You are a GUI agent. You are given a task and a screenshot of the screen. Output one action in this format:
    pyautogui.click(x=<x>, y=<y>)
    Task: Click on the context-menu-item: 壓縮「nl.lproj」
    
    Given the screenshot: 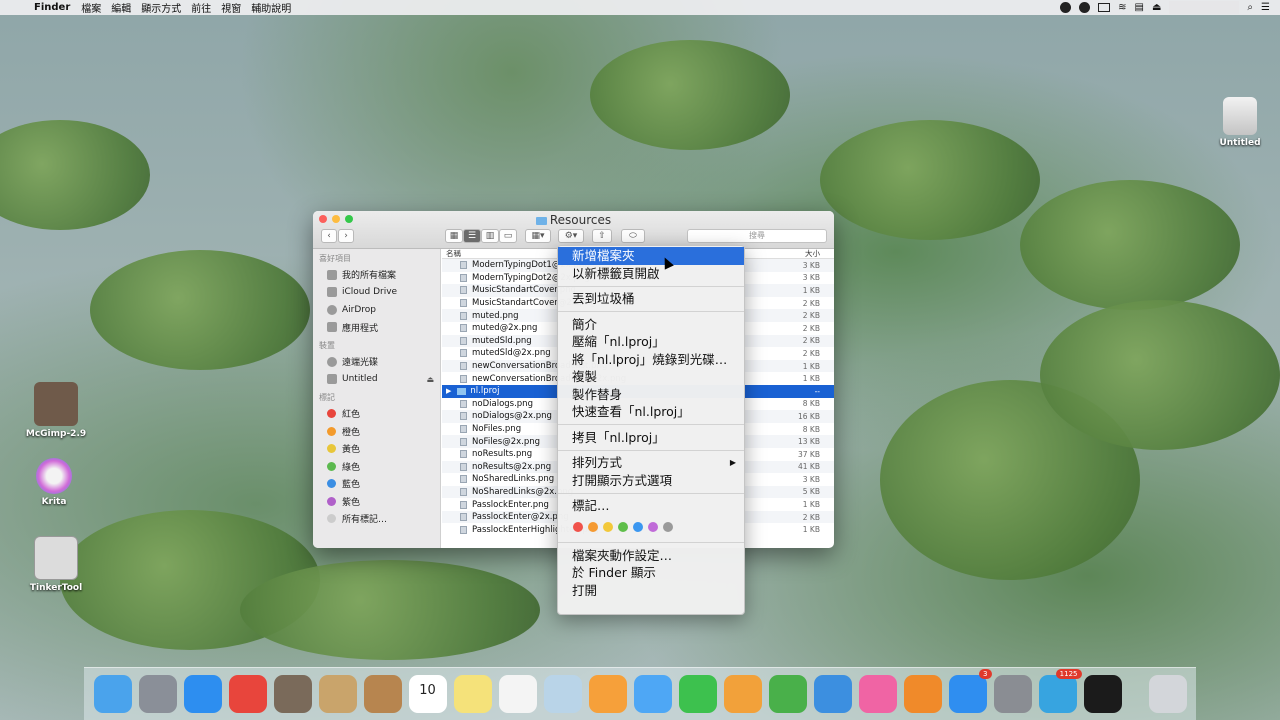 What is the action you would take?
    pyautogui.click(x=651, y=342)
    